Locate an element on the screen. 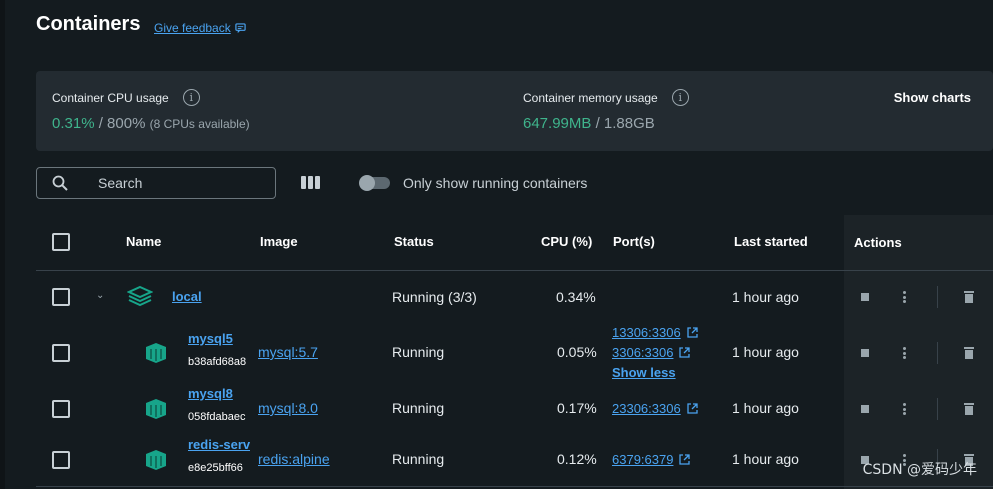  cpu-usage-value: 0.31% / 800% (8 CPUs available) is located at coordinates (151, 123).